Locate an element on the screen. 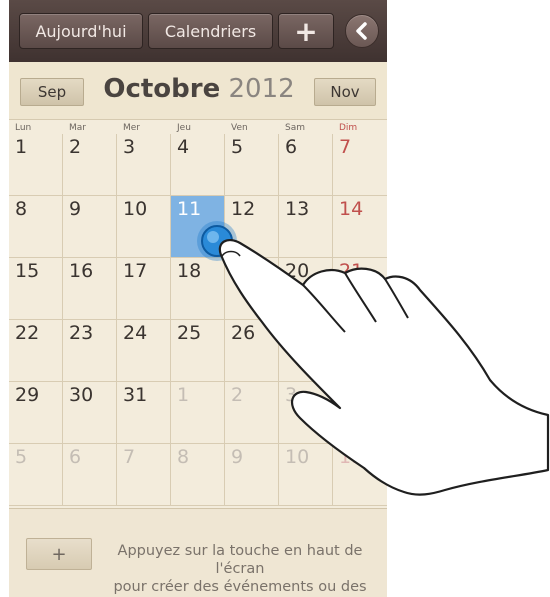  chevron-left-icon is located at coordinates (361, 31).